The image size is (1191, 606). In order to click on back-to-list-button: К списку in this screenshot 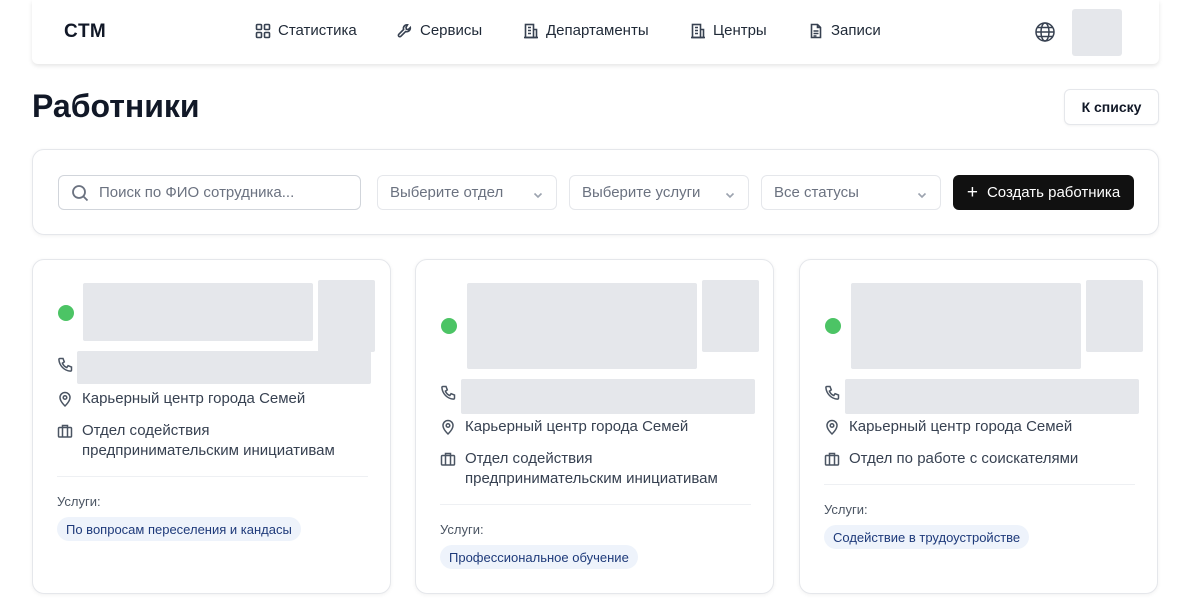, I will do `click(1111, 107)`.